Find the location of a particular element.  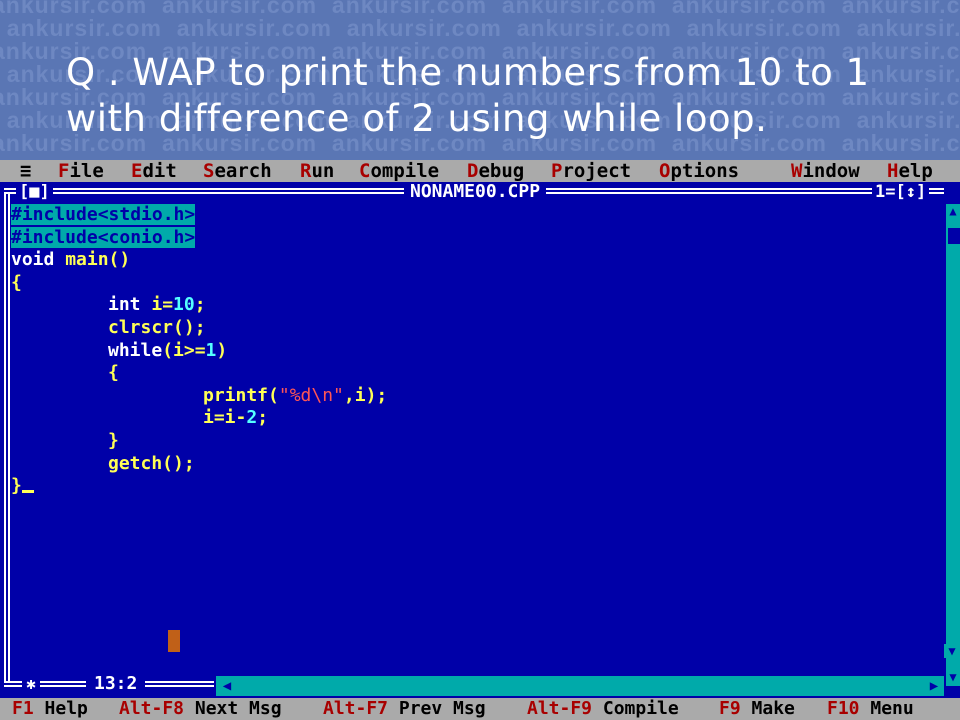

menu-label: un is located at coordinates (323, 171).